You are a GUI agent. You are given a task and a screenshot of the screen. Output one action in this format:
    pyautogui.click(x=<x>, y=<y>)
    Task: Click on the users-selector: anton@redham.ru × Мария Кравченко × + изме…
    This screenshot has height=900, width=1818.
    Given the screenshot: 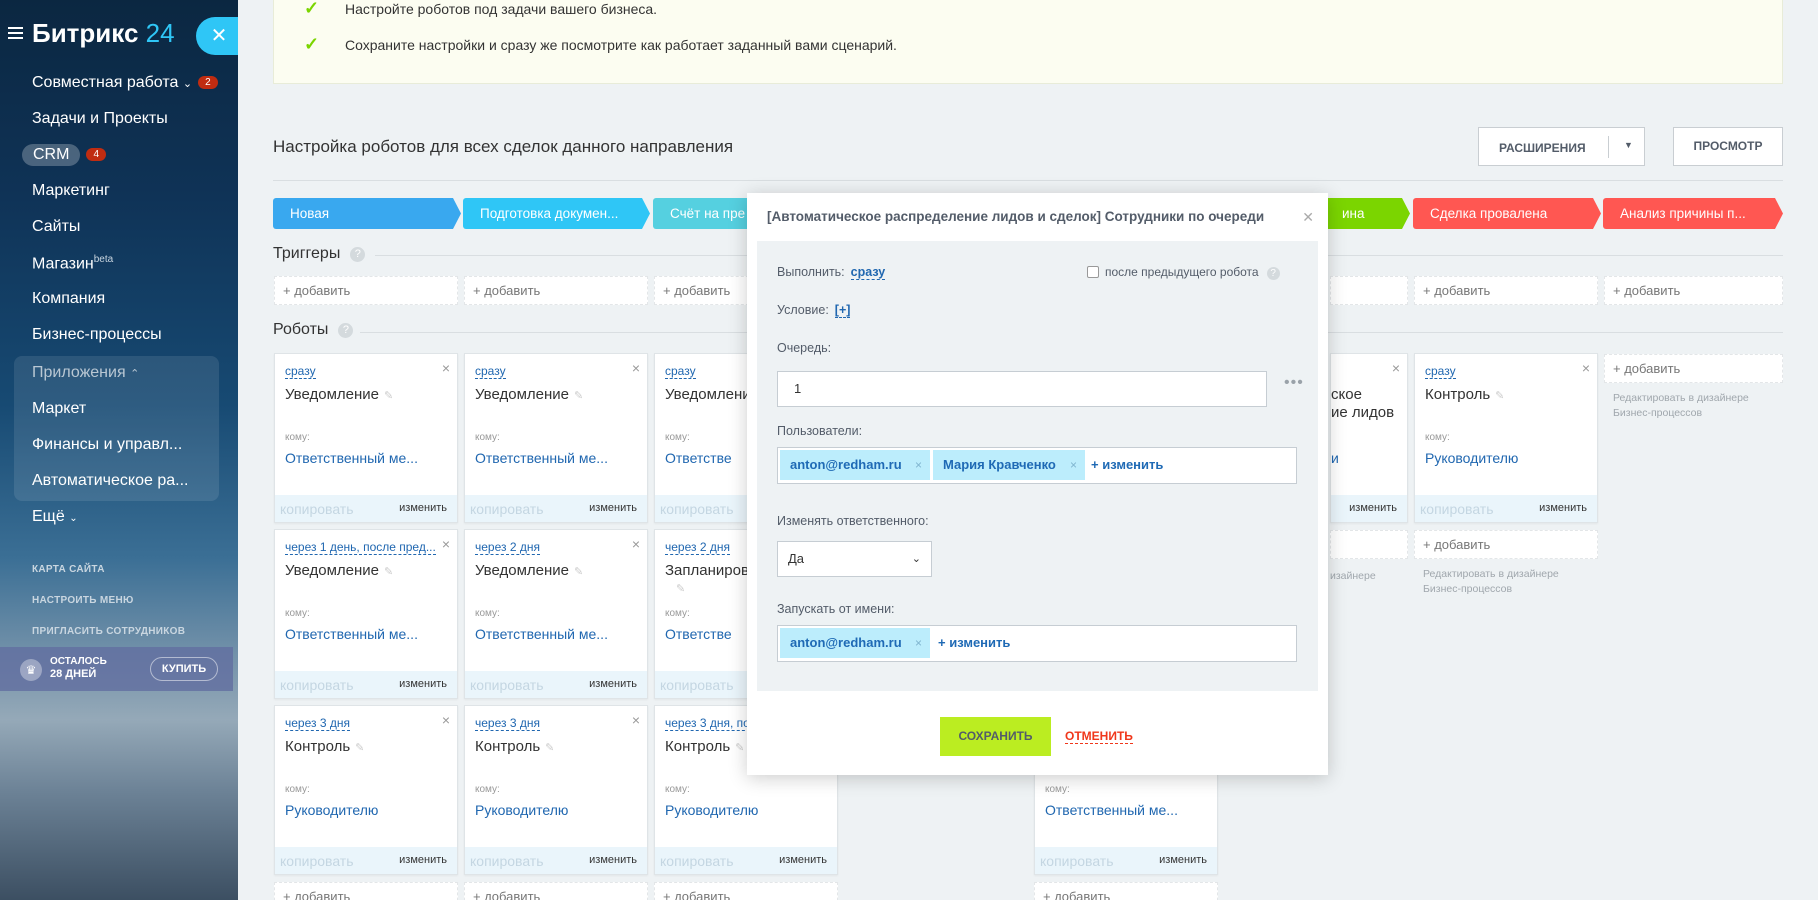 What is the action you would take?
    pyautogui.click(x=1037, y=465)
    